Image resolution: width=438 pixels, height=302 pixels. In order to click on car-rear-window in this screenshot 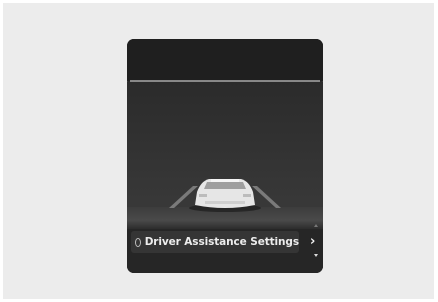, I will do `click(225, 185)`.